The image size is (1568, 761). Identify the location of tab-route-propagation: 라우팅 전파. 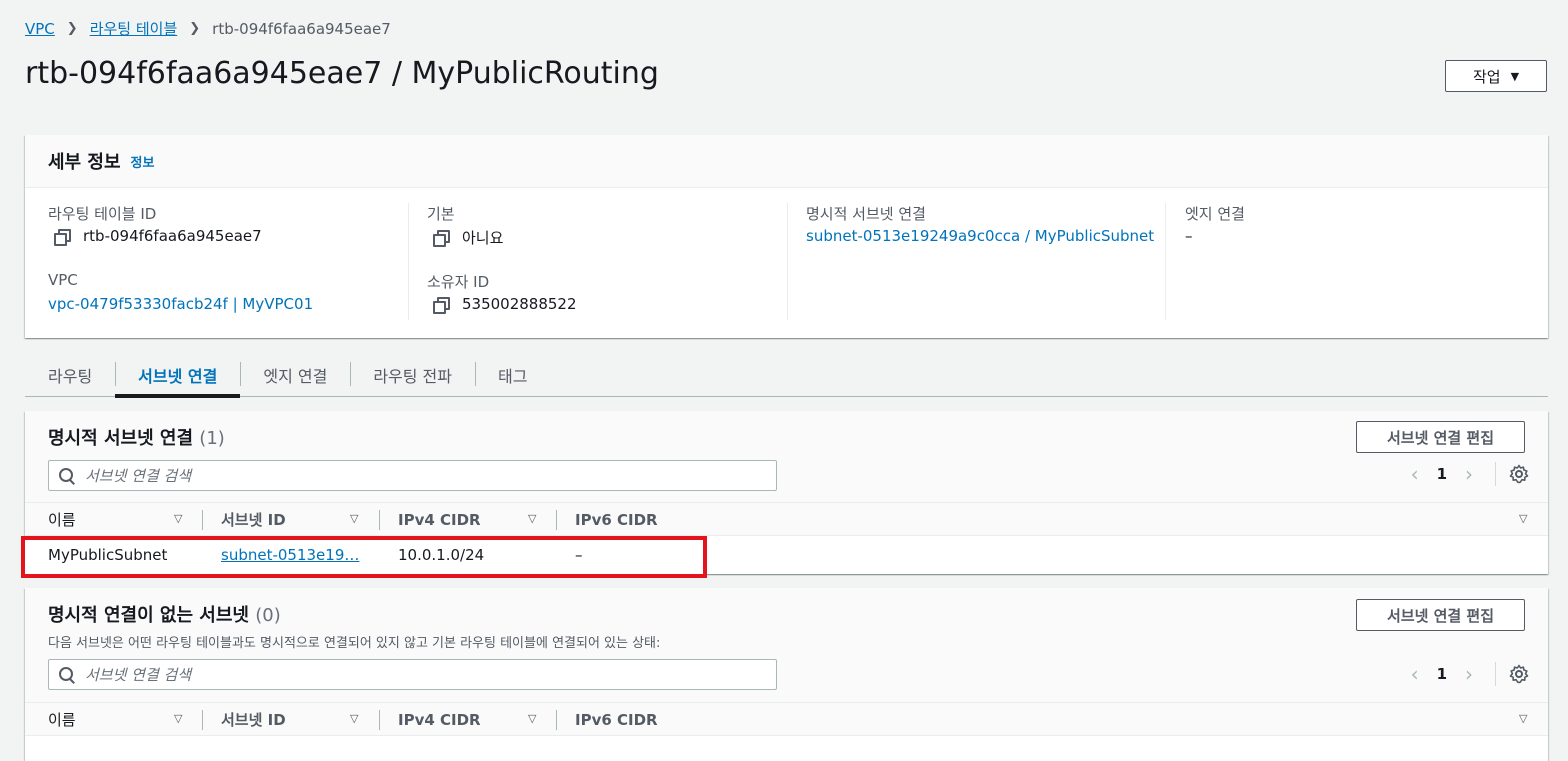
(412, 375).